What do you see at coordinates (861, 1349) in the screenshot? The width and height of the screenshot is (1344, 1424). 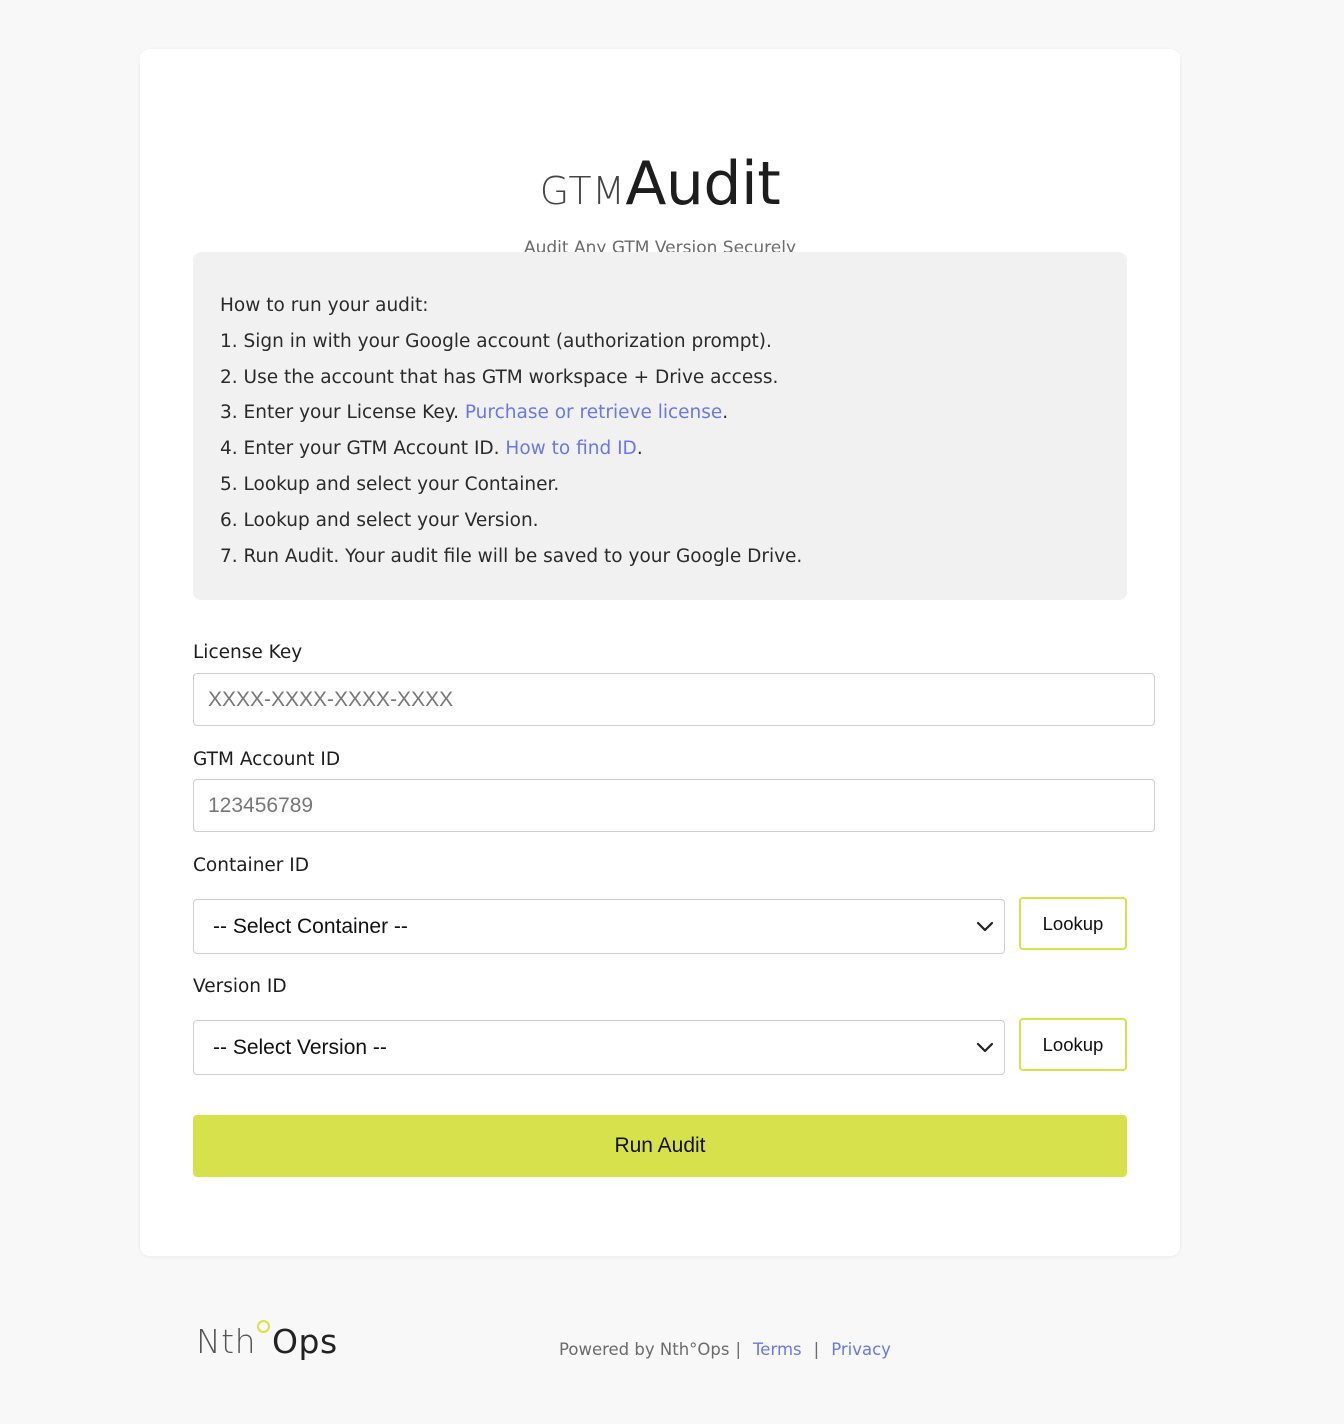 I see `privacy-link: Privacy` at bounding box center [861, 1349].